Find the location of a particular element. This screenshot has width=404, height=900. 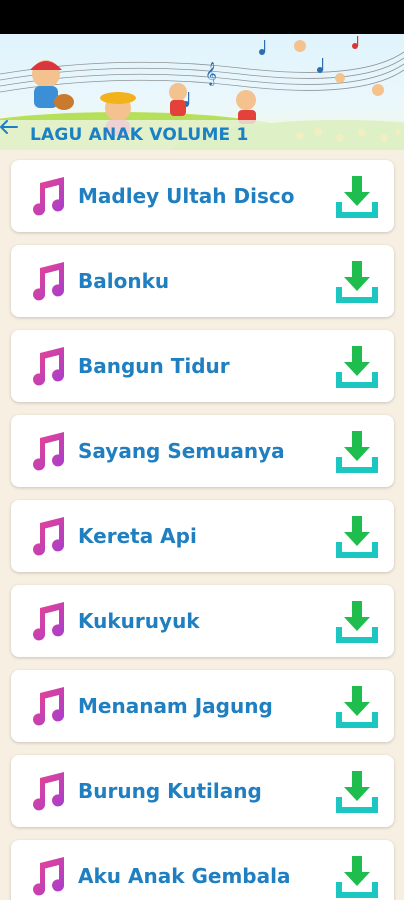

song-title: Sayang Semuanya is located at coordinates (181, 451).